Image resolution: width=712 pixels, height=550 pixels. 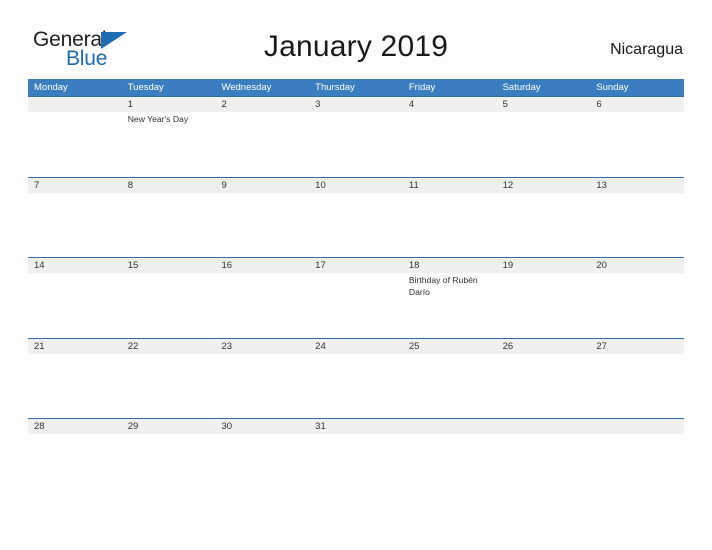 I want to click on day-number: 20, so click(x=637, y=265).